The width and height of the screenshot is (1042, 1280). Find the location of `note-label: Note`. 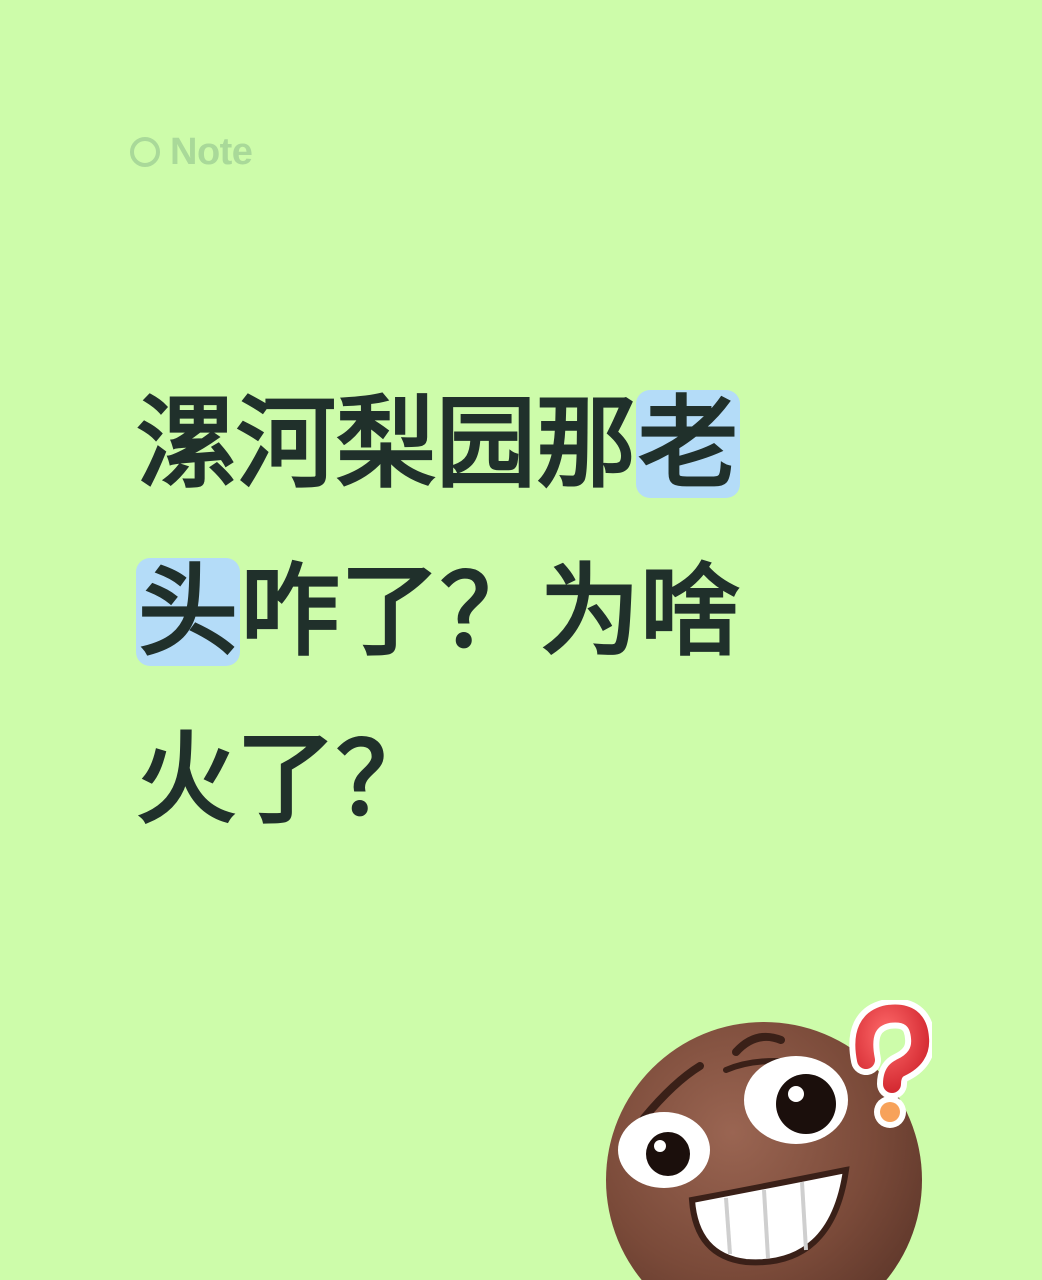

note-label: Note is located at coordinates (211, 151).